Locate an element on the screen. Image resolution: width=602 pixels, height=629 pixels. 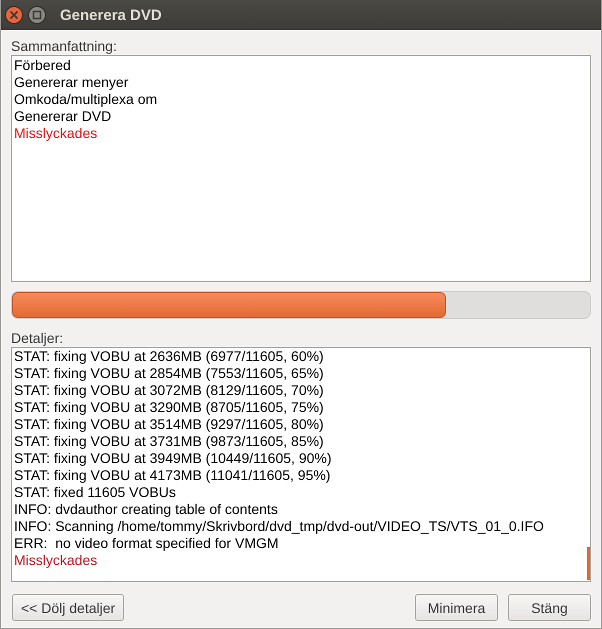
log-line: STAT: fixing VOBU at 2636MB (6977/11605, 60%) is located at coordinates (168, 356).